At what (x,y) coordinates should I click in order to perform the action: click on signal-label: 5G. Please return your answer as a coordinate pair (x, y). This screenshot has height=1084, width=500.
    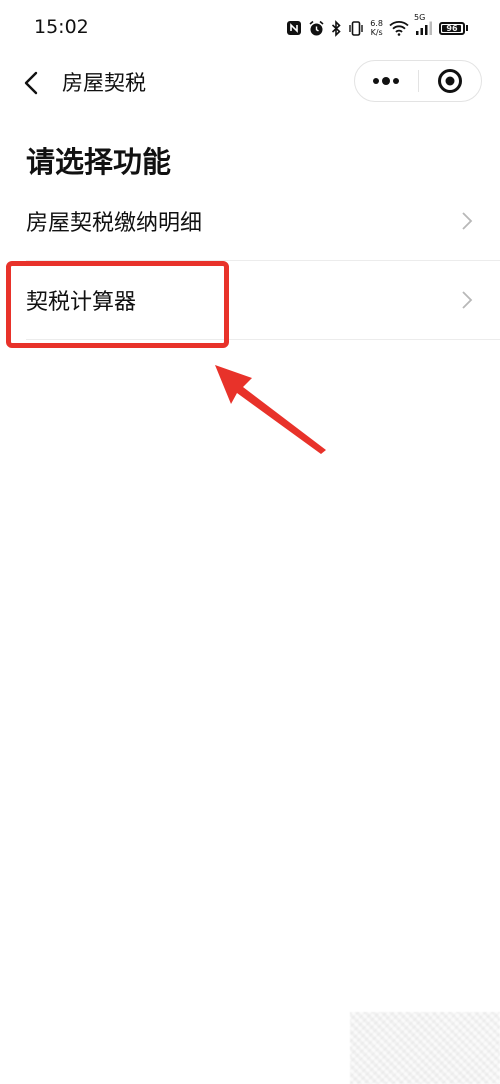
    Looking at the image, I should click on (420, 17).